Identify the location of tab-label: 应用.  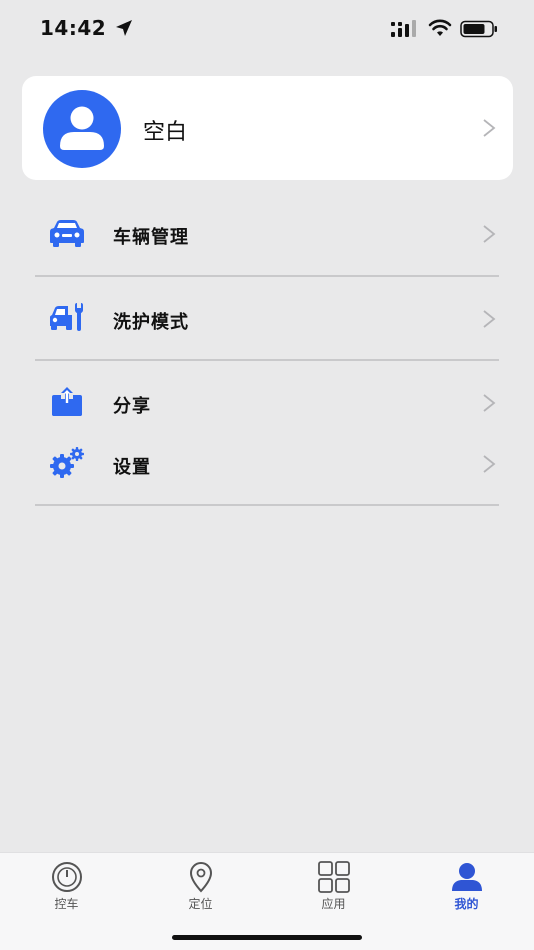
(333, 904).